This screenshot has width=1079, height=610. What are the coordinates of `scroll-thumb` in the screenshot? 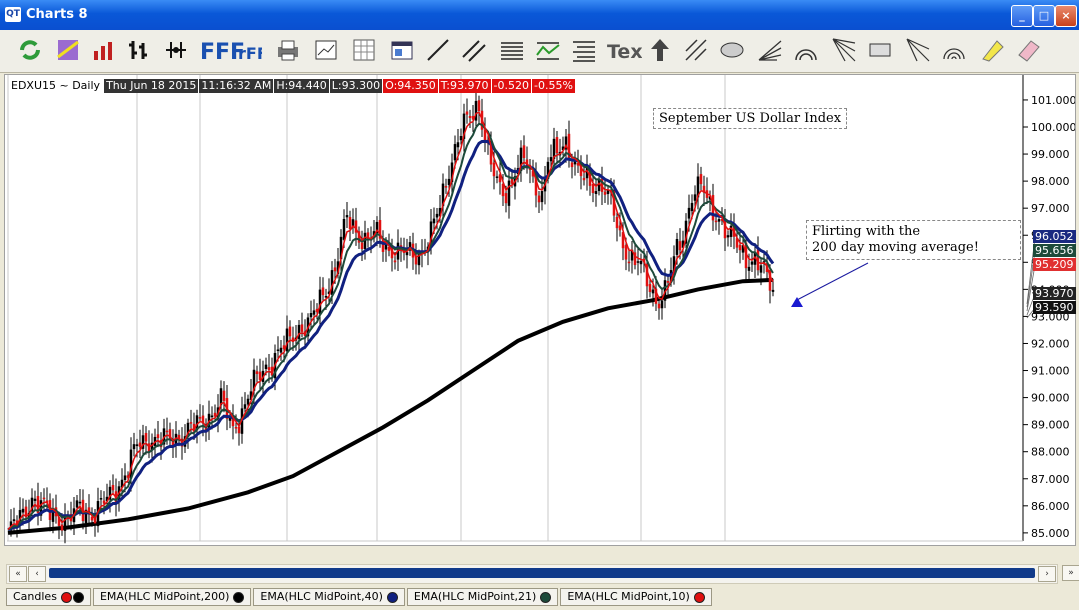 It's located at (542, 573).